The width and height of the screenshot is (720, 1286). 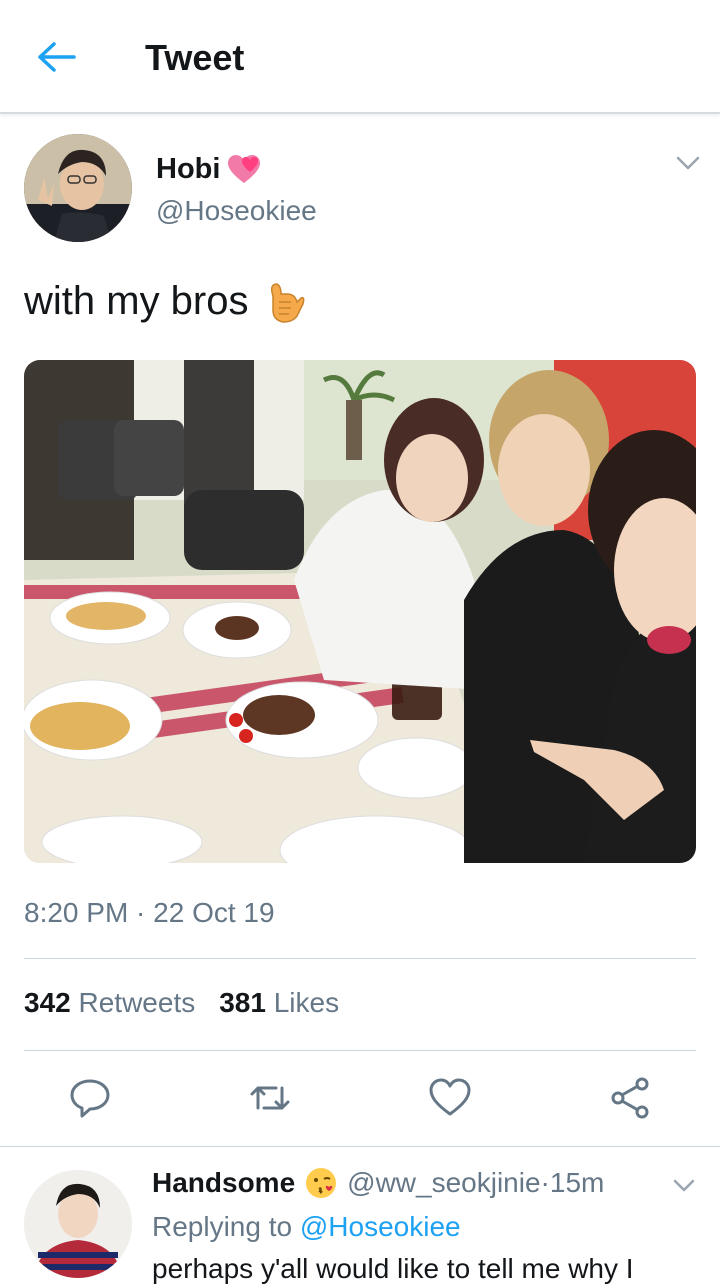 I want to click on back-arrow-icon, so click(x=57, y=57).